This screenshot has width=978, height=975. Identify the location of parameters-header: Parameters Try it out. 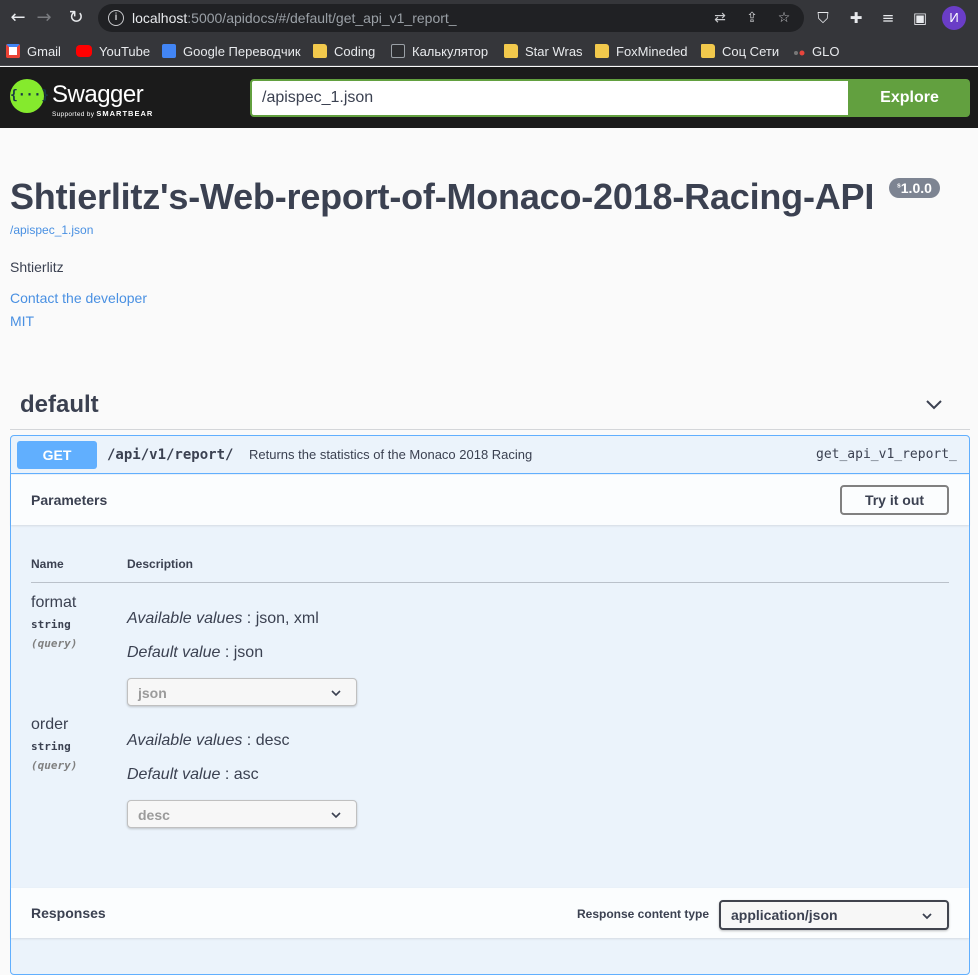
(490, 500).